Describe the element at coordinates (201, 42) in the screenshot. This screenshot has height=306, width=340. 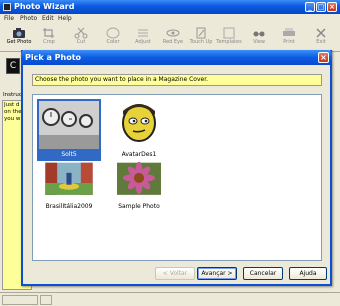
I see `toolbar-label: Touch Up` at that location.